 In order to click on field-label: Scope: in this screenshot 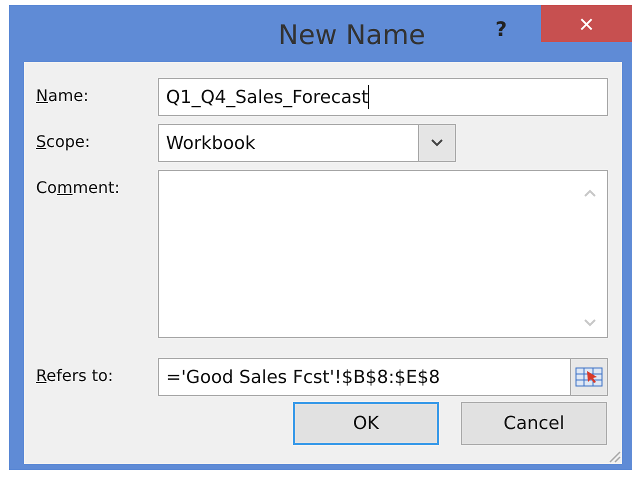, I will do `click(64, 141)`.